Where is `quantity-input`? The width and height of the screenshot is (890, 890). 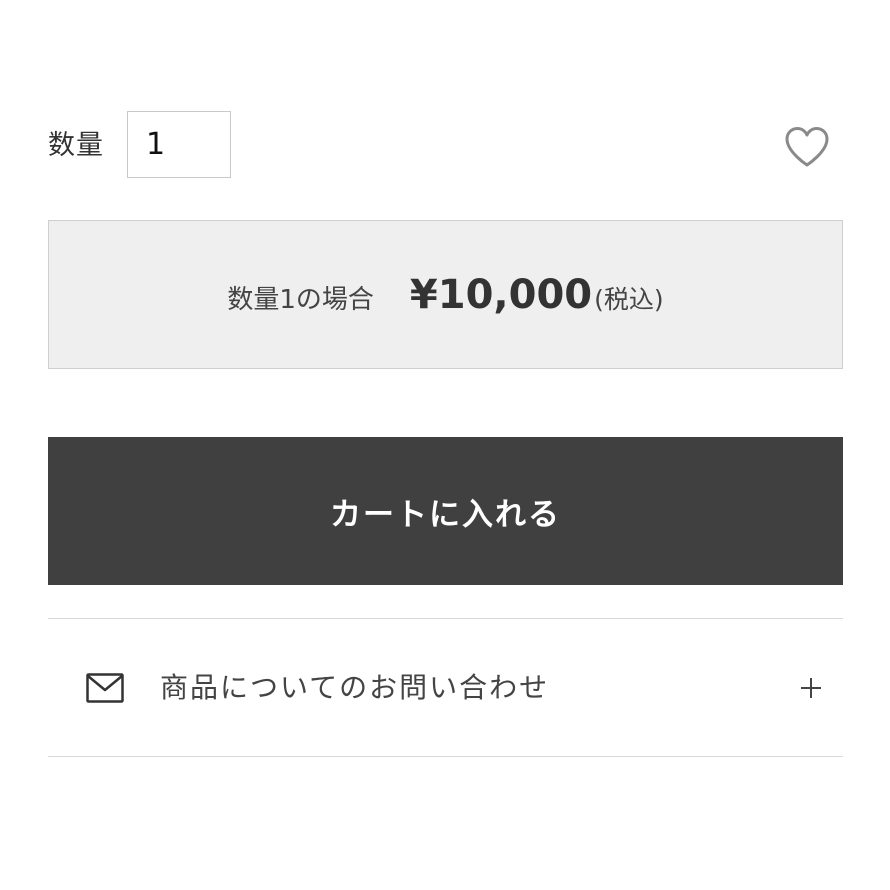 quantity-input is located at coordinates (179, 144).